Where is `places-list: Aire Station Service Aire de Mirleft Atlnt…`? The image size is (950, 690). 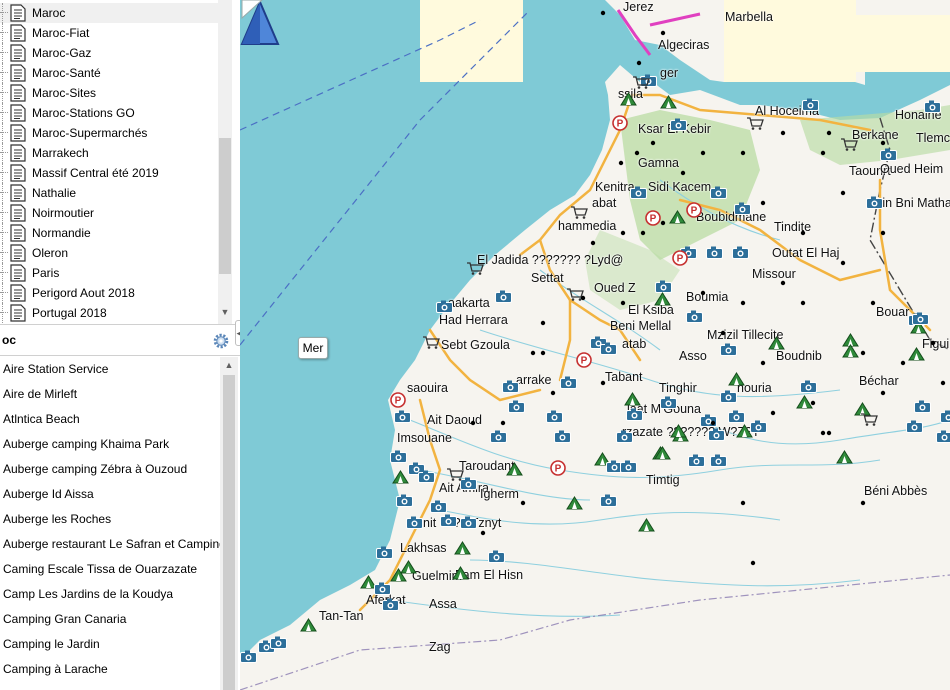 places-list: Aire Station Service Aire de Mirleft Atlnt… is located at coordinates (119, 523).